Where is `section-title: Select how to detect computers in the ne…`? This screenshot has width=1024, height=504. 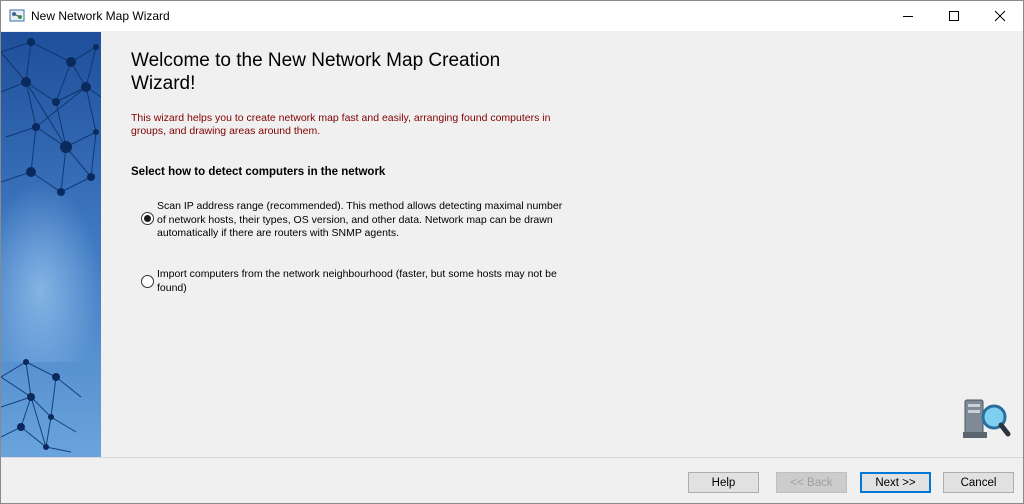 section-title: Select how to detect computers in the ne… is located at coordinates (258, 172).